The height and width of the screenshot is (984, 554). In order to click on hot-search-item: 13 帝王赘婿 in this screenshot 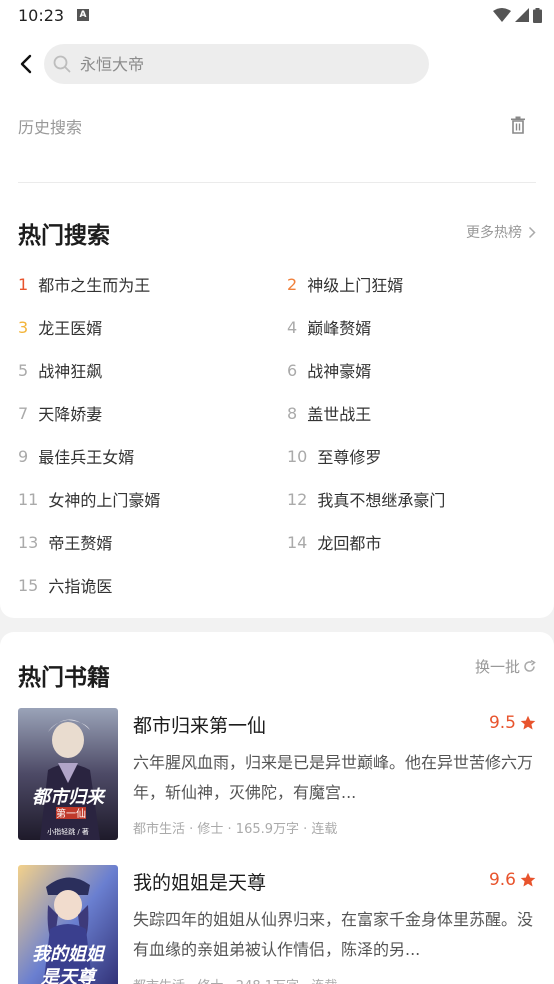, I will do `click(65, 542)`.